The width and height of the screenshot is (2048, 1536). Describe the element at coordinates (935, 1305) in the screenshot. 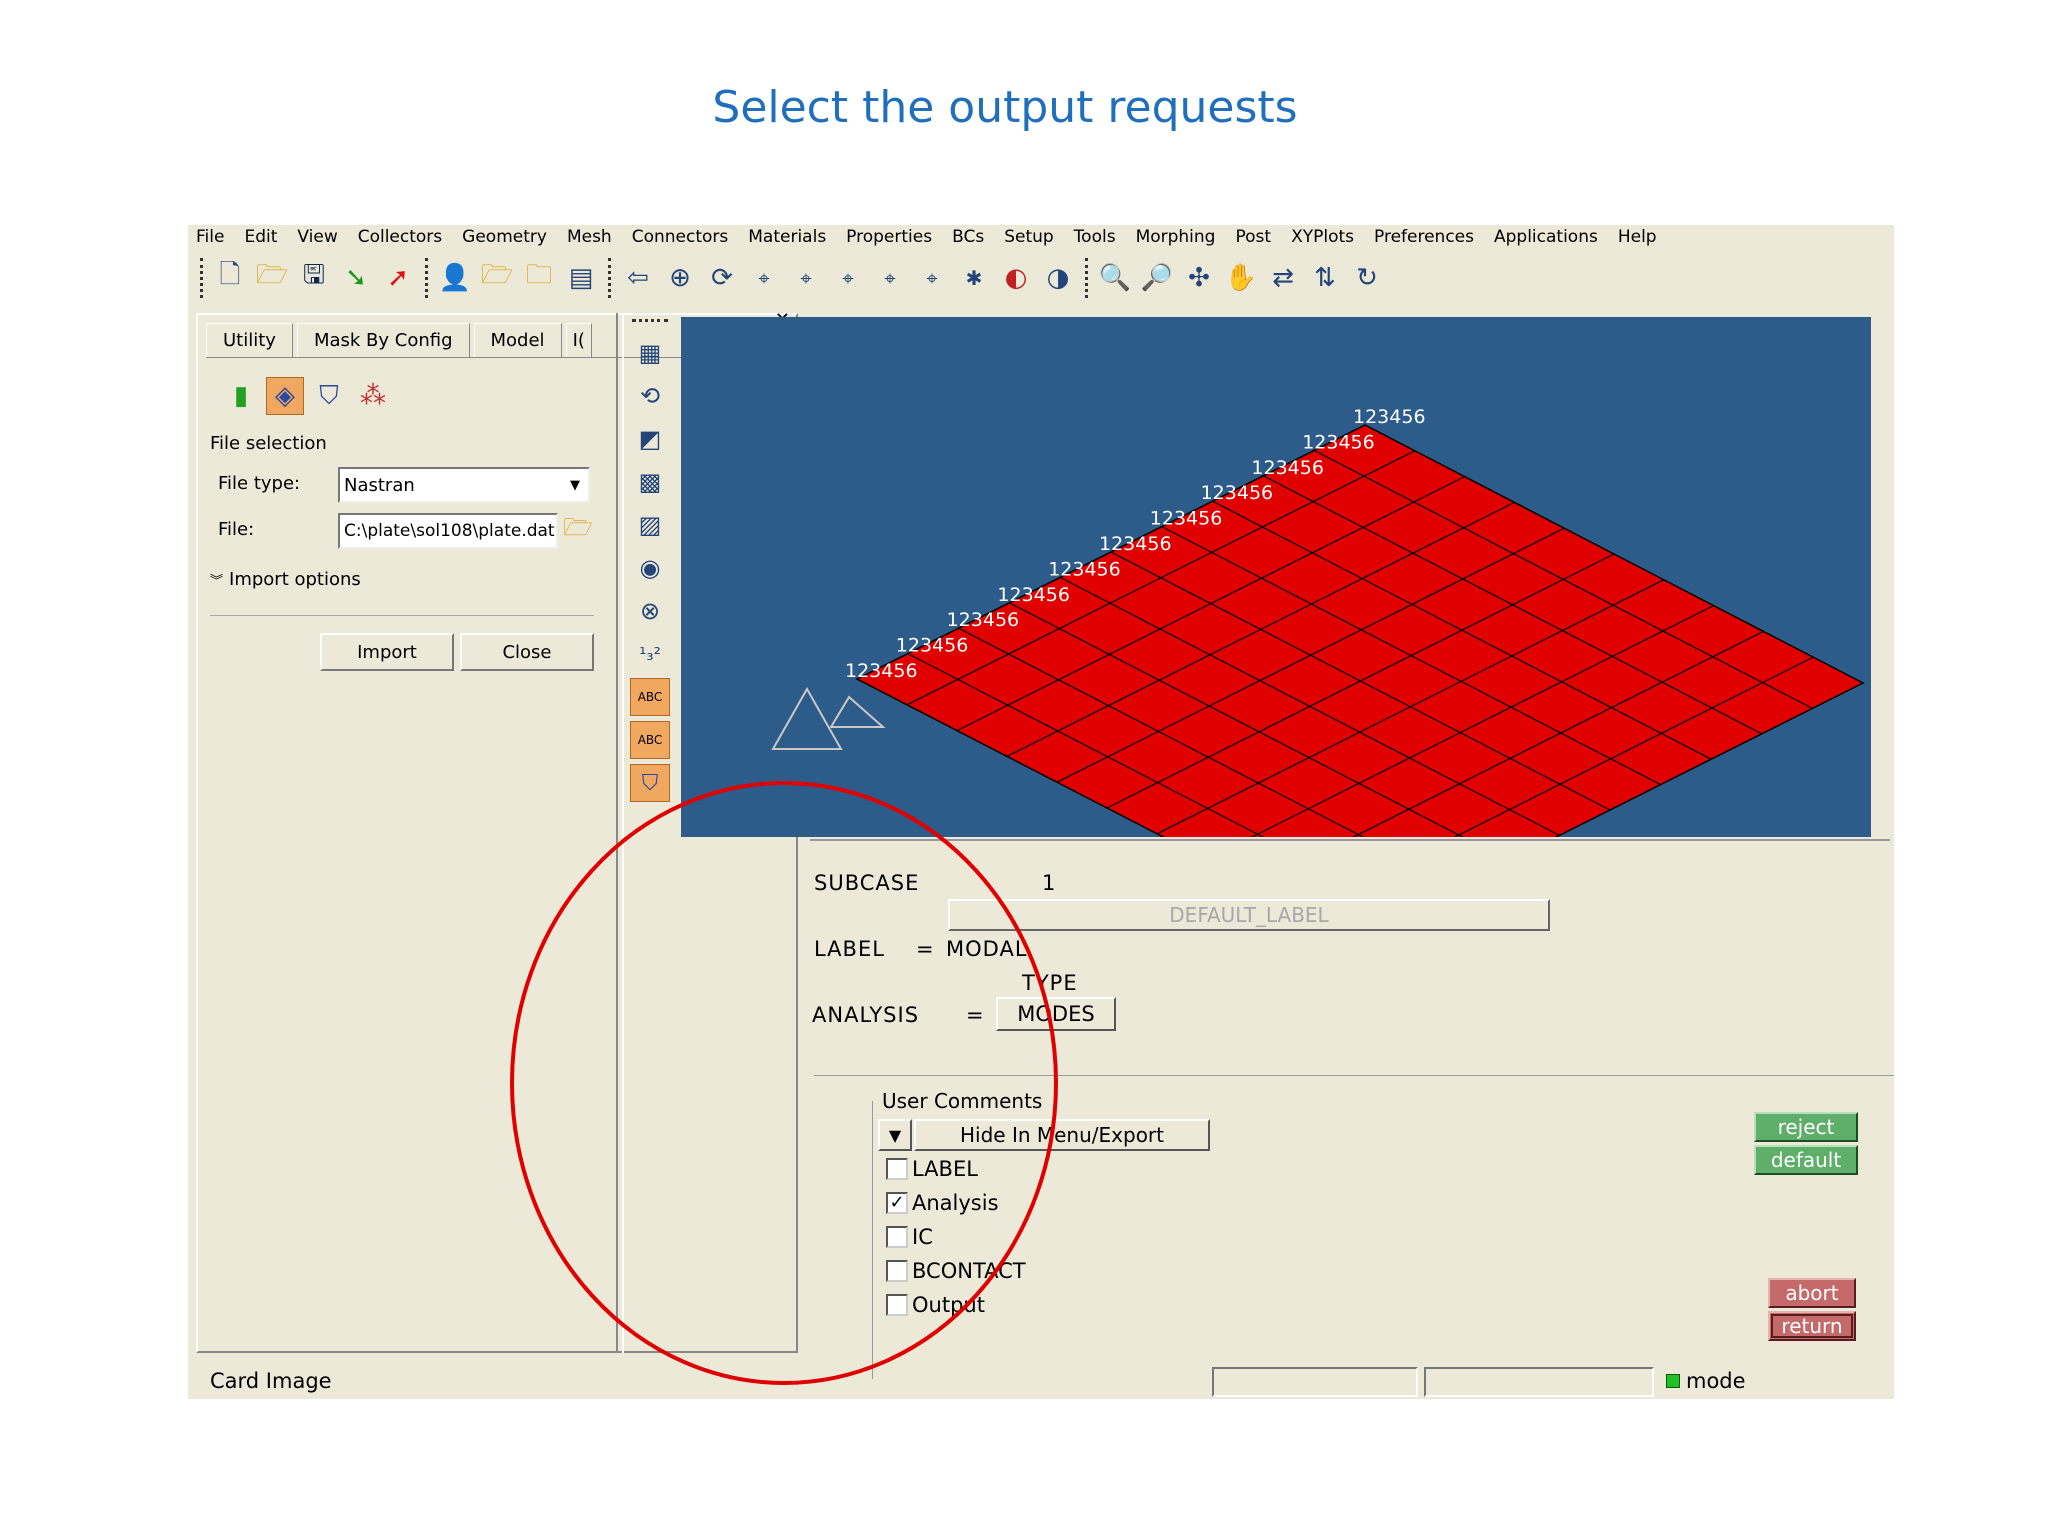

I see `option-output-row: Output` at that location.